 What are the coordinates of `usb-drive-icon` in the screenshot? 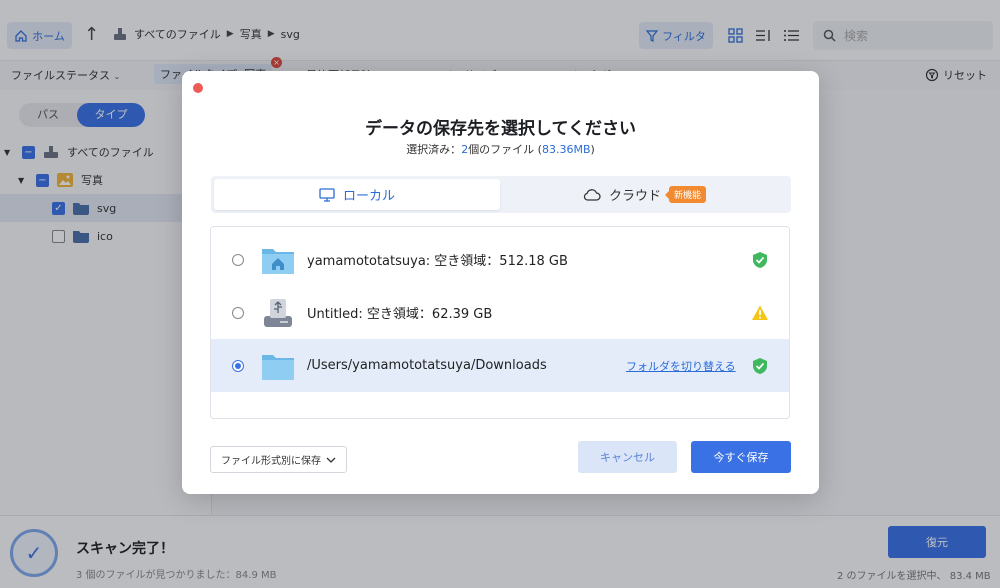 It's located at (278, 312).